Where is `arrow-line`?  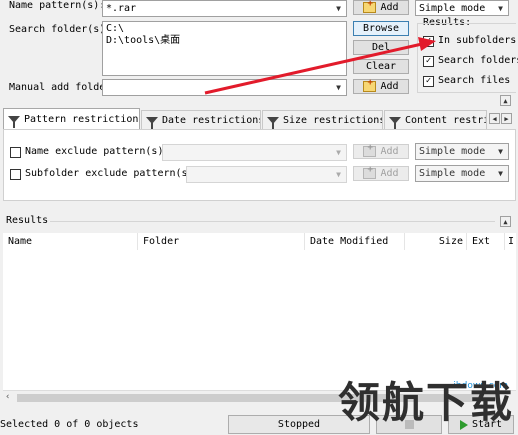 arrow-line is located at coordinates (313, 68).